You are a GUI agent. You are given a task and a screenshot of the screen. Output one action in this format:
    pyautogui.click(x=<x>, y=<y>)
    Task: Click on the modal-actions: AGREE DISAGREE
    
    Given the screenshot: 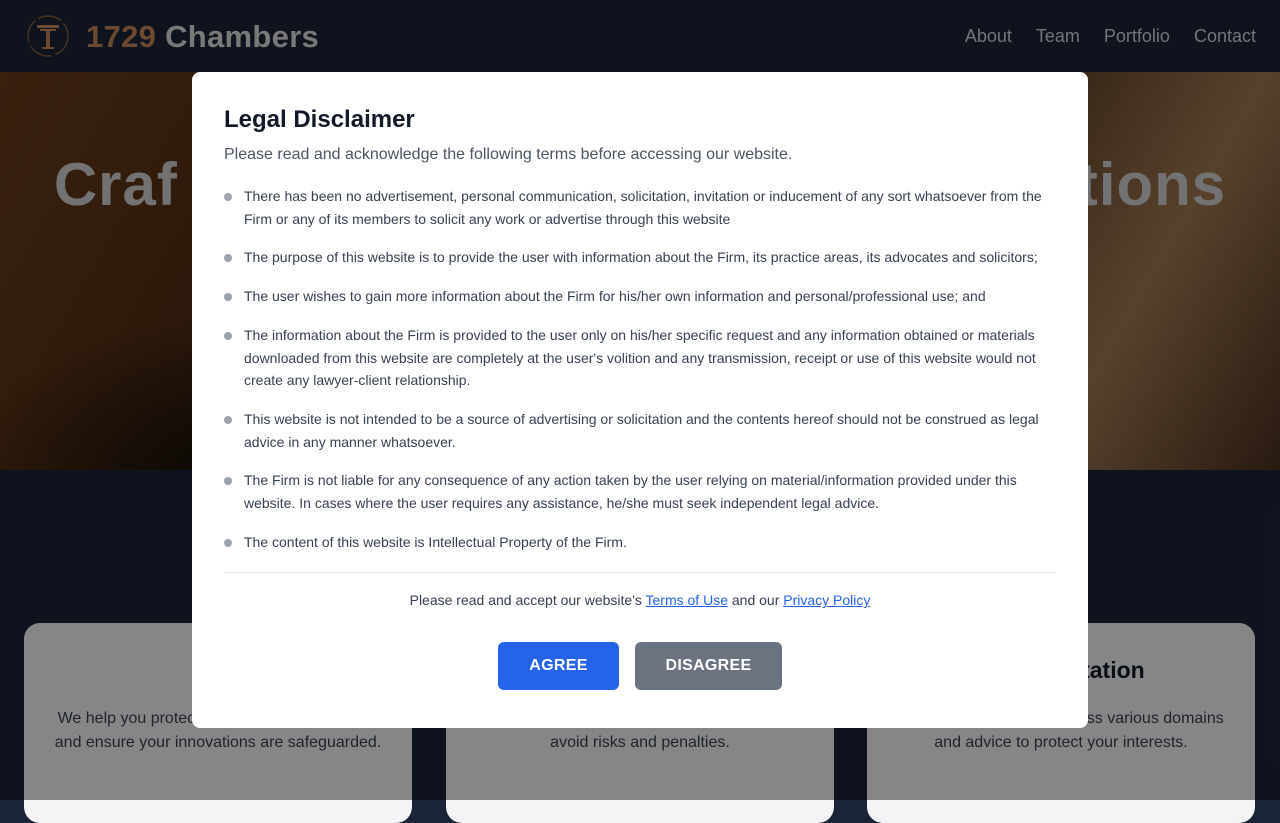 What is the action you would take?
    pyautogui.click(x=640, y=666)
    